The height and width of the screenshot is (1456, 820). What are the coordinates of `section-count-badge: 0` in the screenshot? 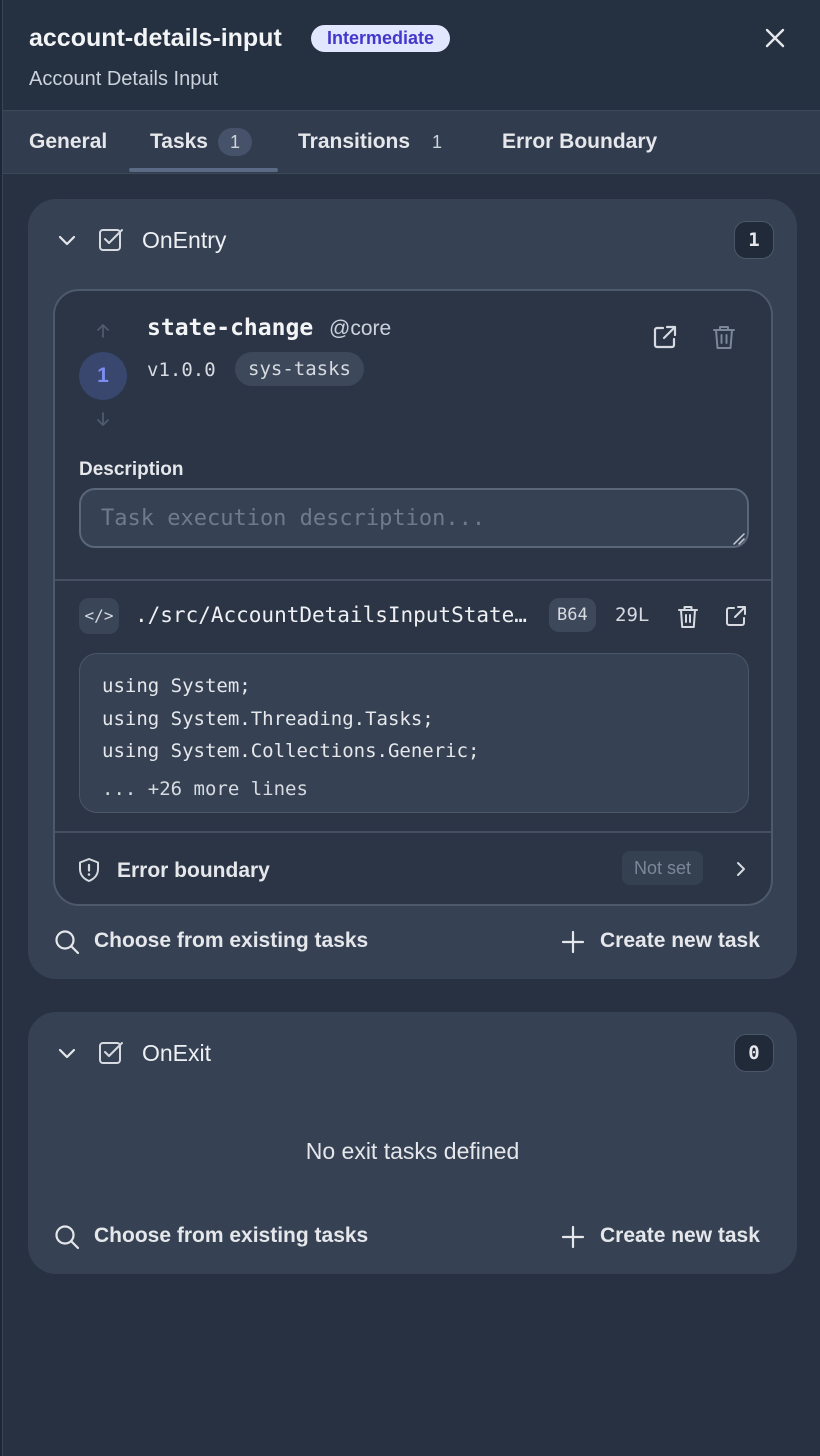 It's located at (754, 1053).